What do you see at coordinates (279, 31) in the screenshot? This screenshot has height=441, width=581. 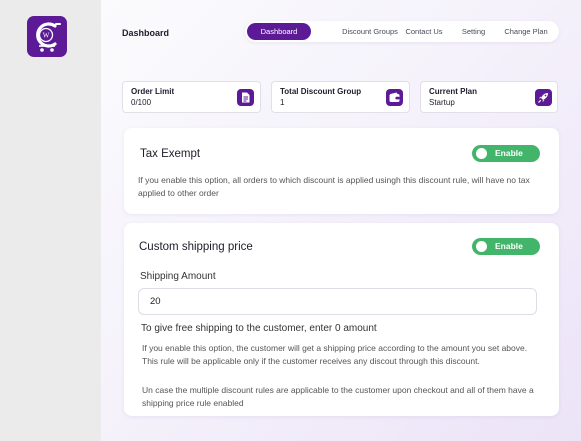 I see `nav-dashboard: Dashboard` at bounding box center [279, 31].